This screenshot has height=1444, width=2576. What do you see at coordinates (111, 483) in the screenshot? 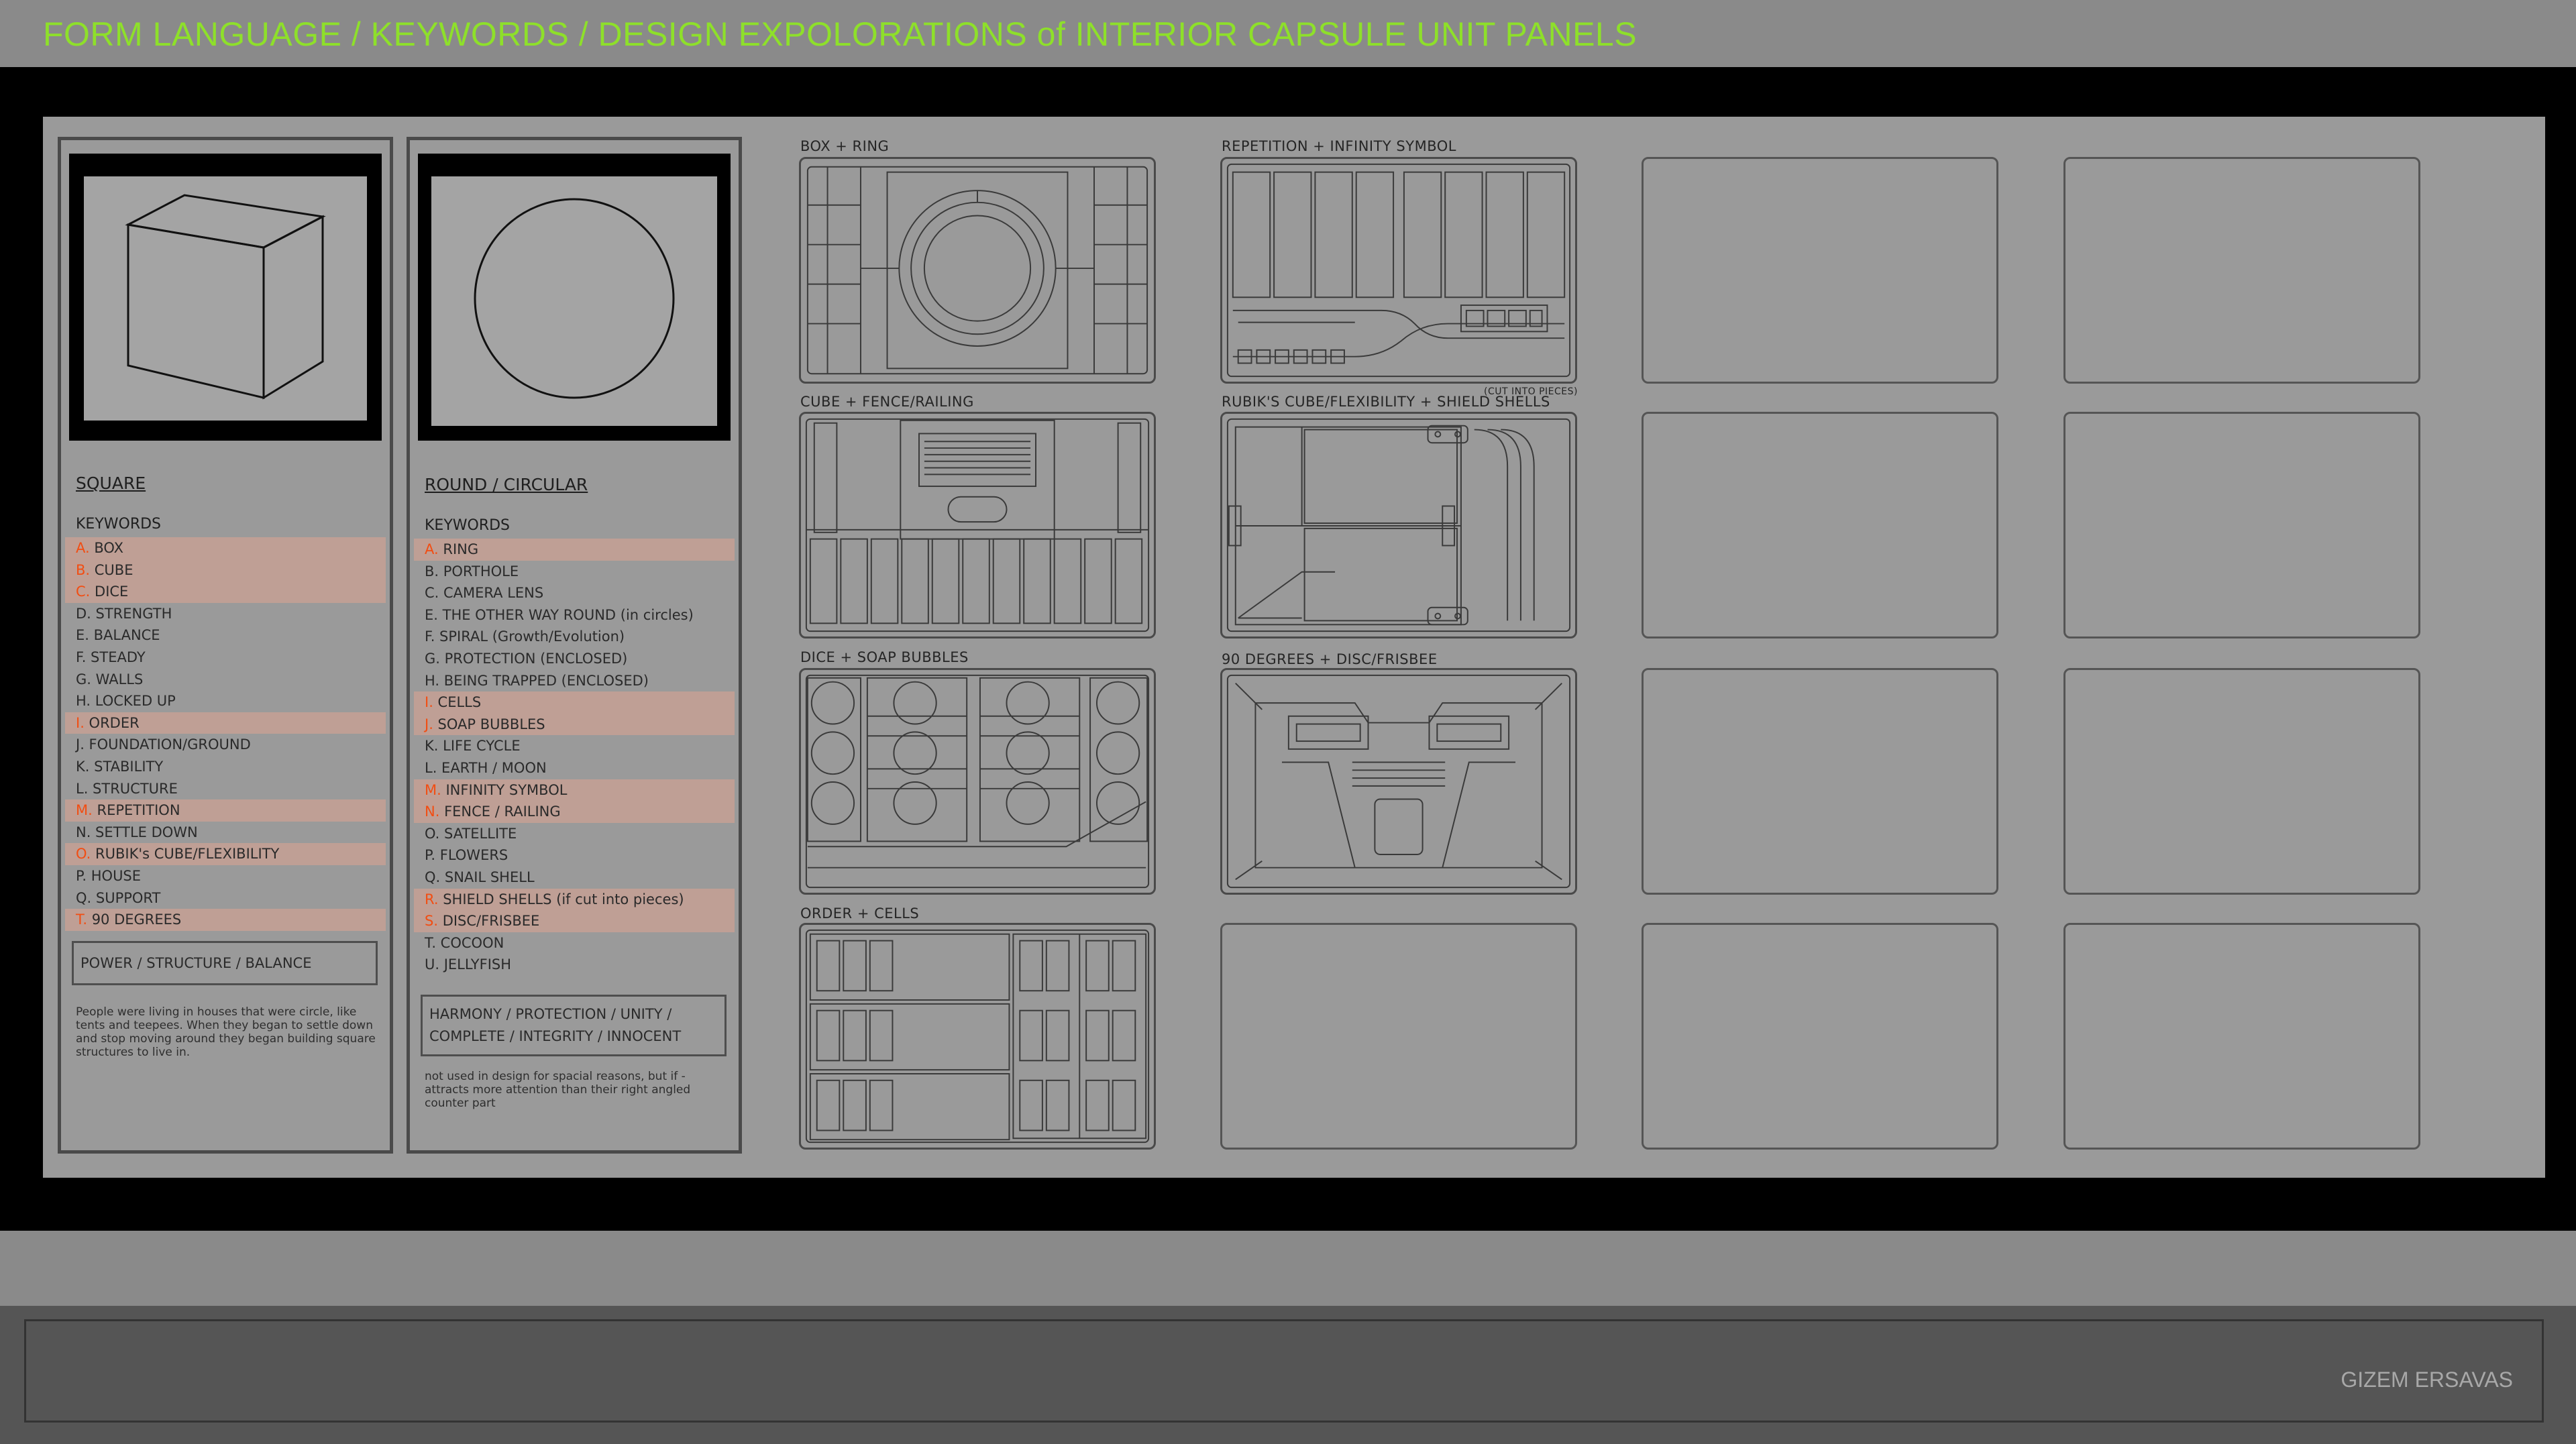
I see `square-heading: SQUARE` at bounding box center [111, 483].